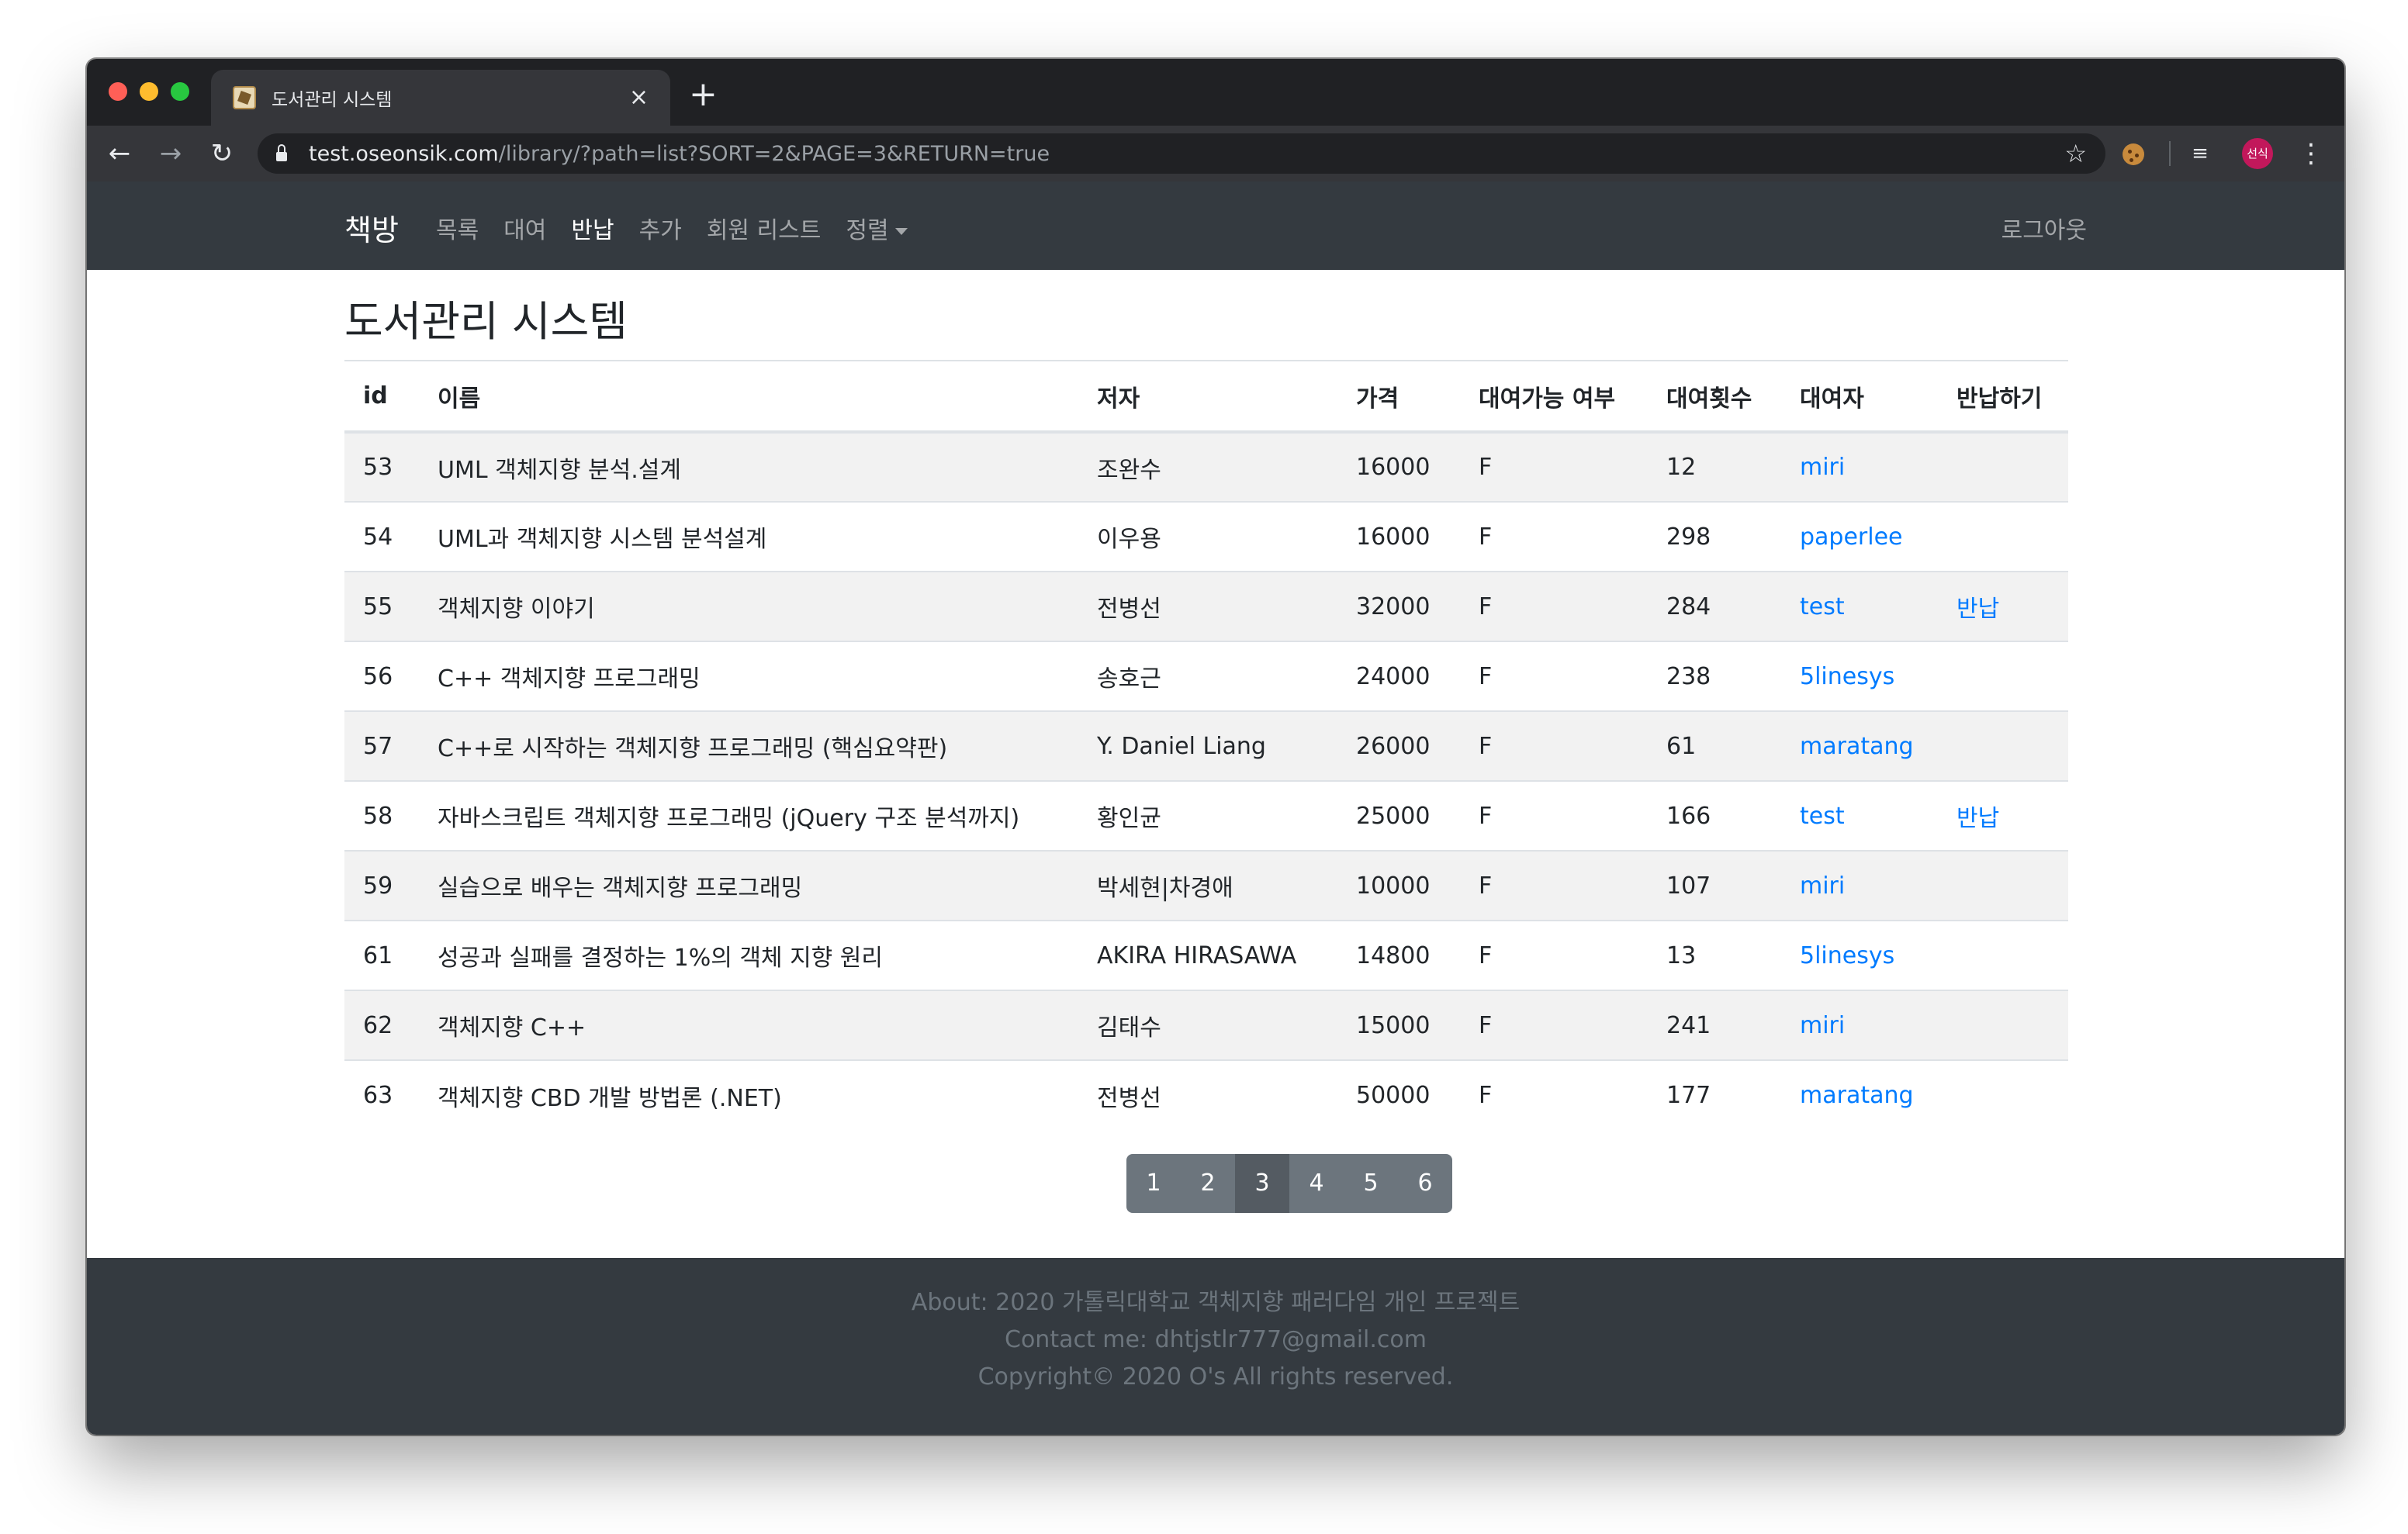  I want to click on page-title: 도서관리 시스템, so click(486, 321).